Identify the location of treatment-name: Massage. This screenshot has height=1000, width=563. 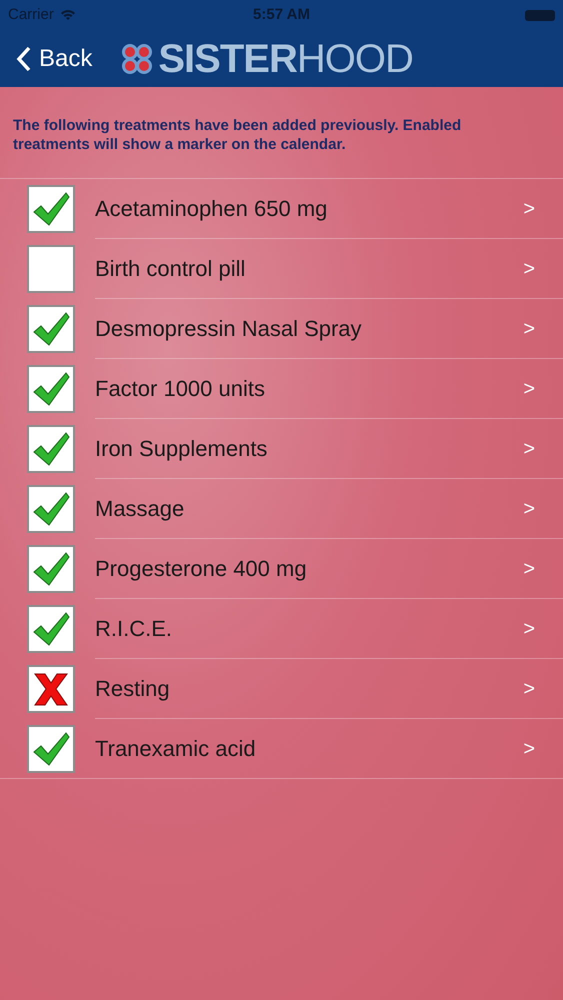
(139, 508).